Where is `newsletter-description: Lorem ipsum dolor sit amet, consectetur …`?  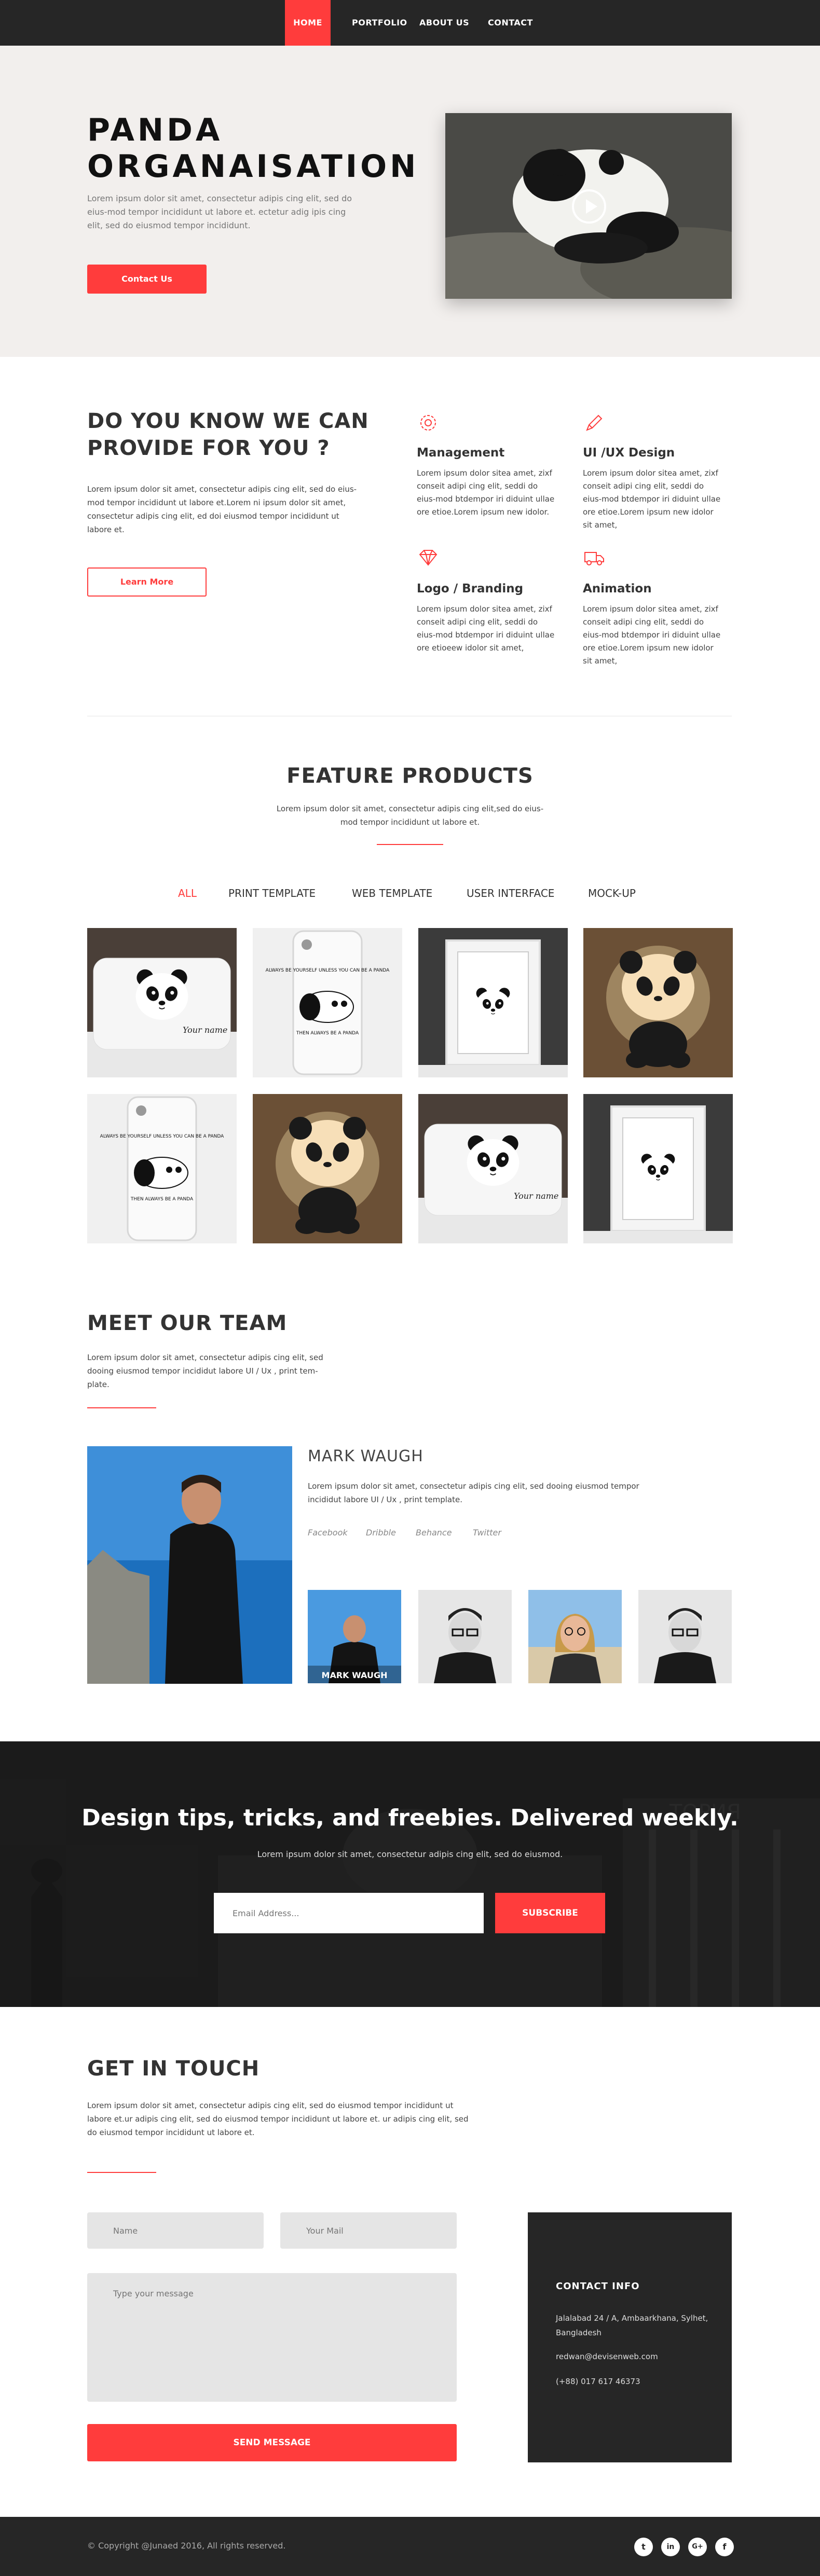 newsletter-description: Lorem ipsum dolor sit amet, consectetur … is located at coordinates (410, 1854).